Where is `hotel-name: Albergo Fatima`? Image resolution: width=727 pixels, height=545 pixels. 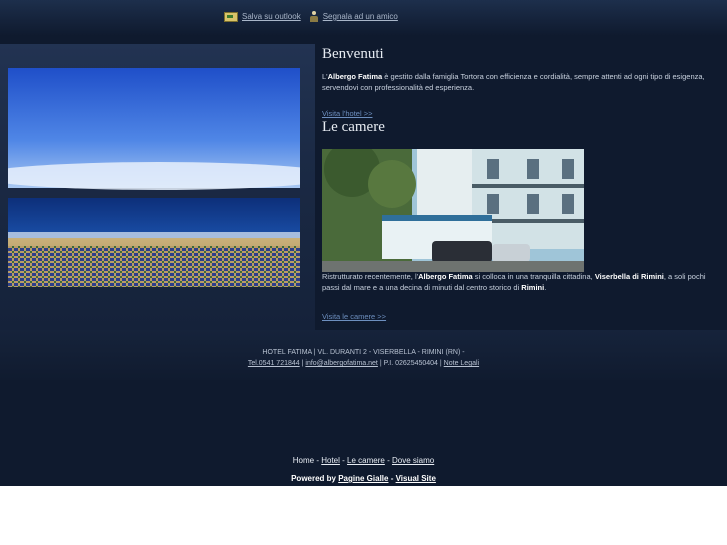 hotel-name: Albergo Fatima is located at coordinates (355, 76).